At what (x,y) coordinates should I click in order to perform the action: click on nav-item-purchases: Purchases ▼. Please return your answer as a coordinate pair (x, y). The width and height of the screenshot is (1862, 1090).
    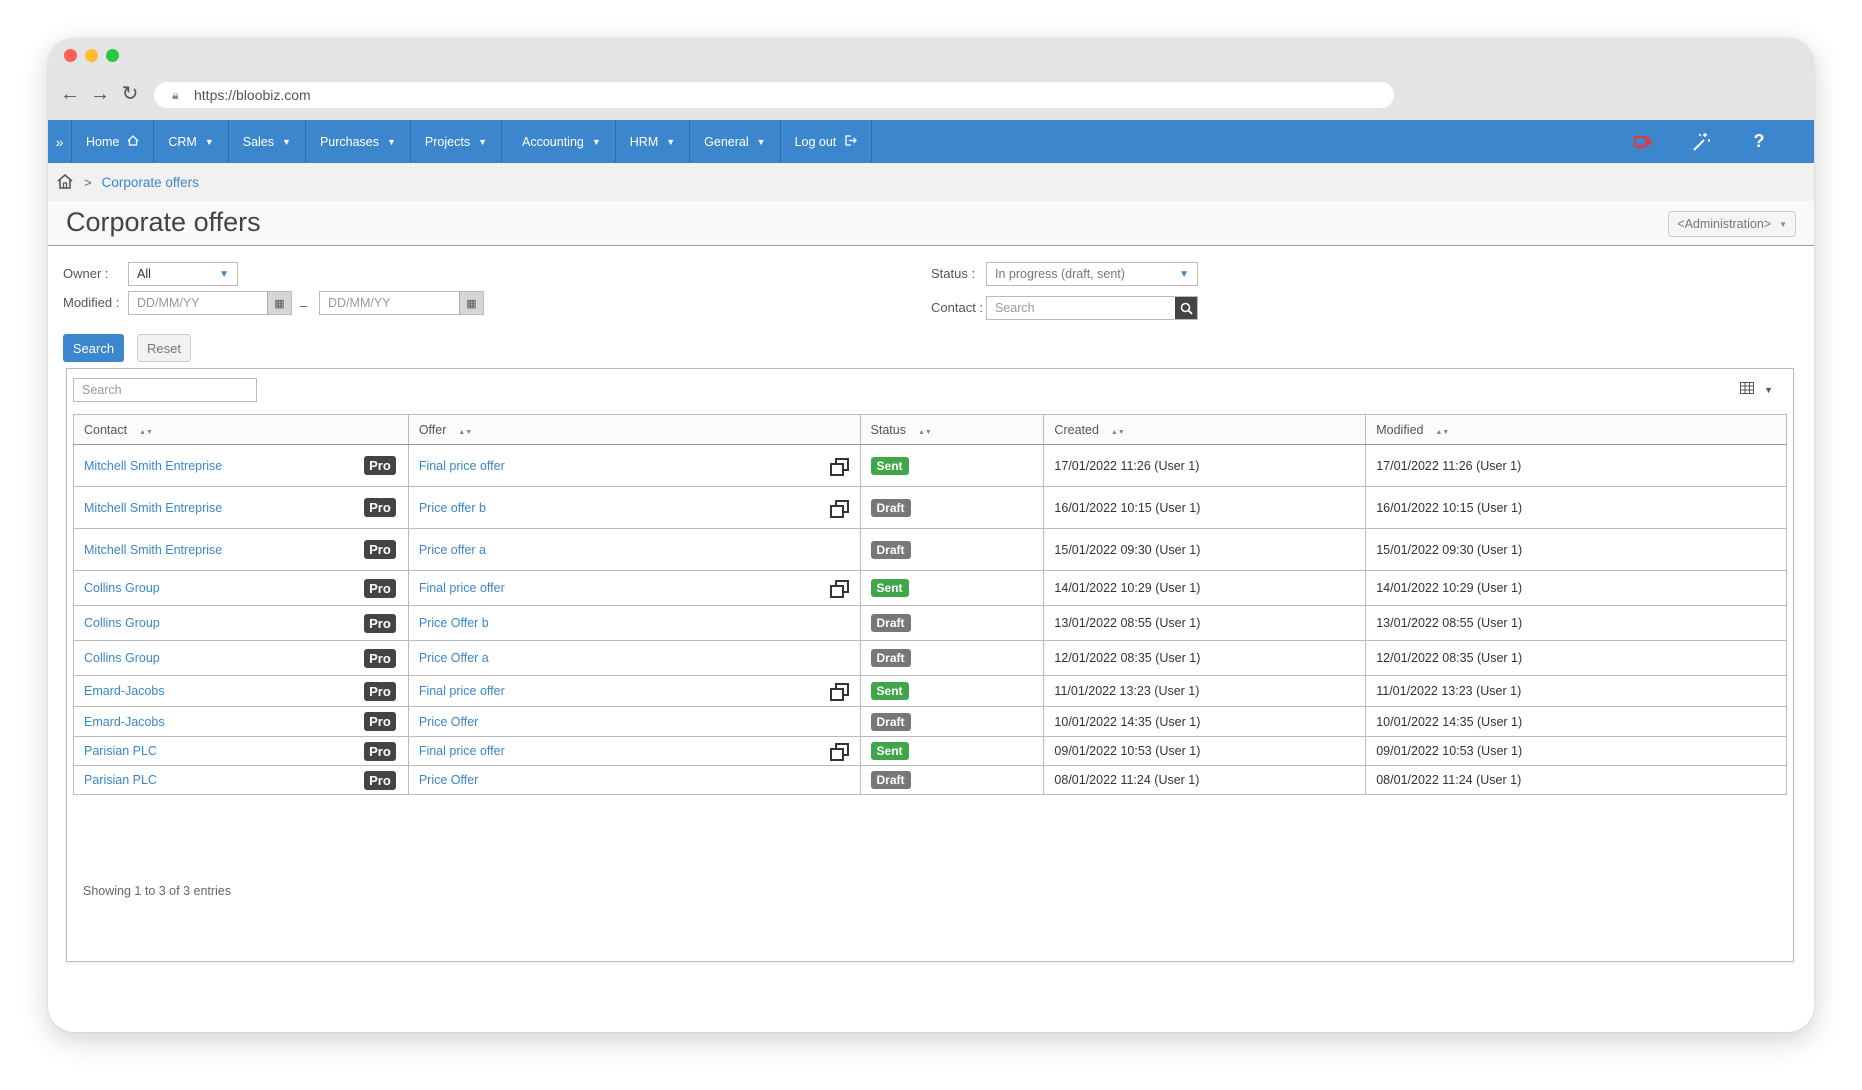
    Looking at the image, I should click on (358, 141).